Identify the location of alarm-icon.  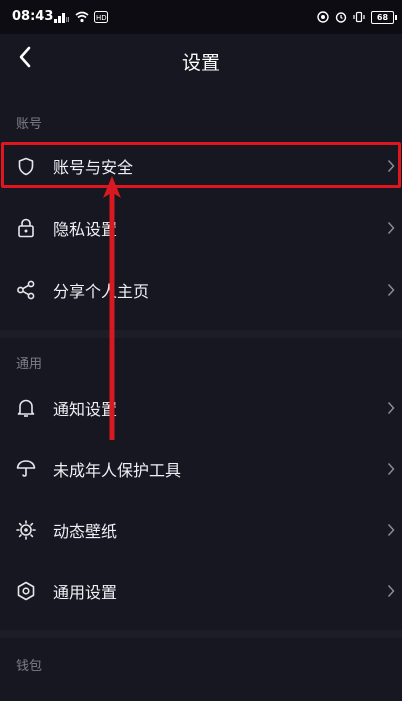
(341, 17).